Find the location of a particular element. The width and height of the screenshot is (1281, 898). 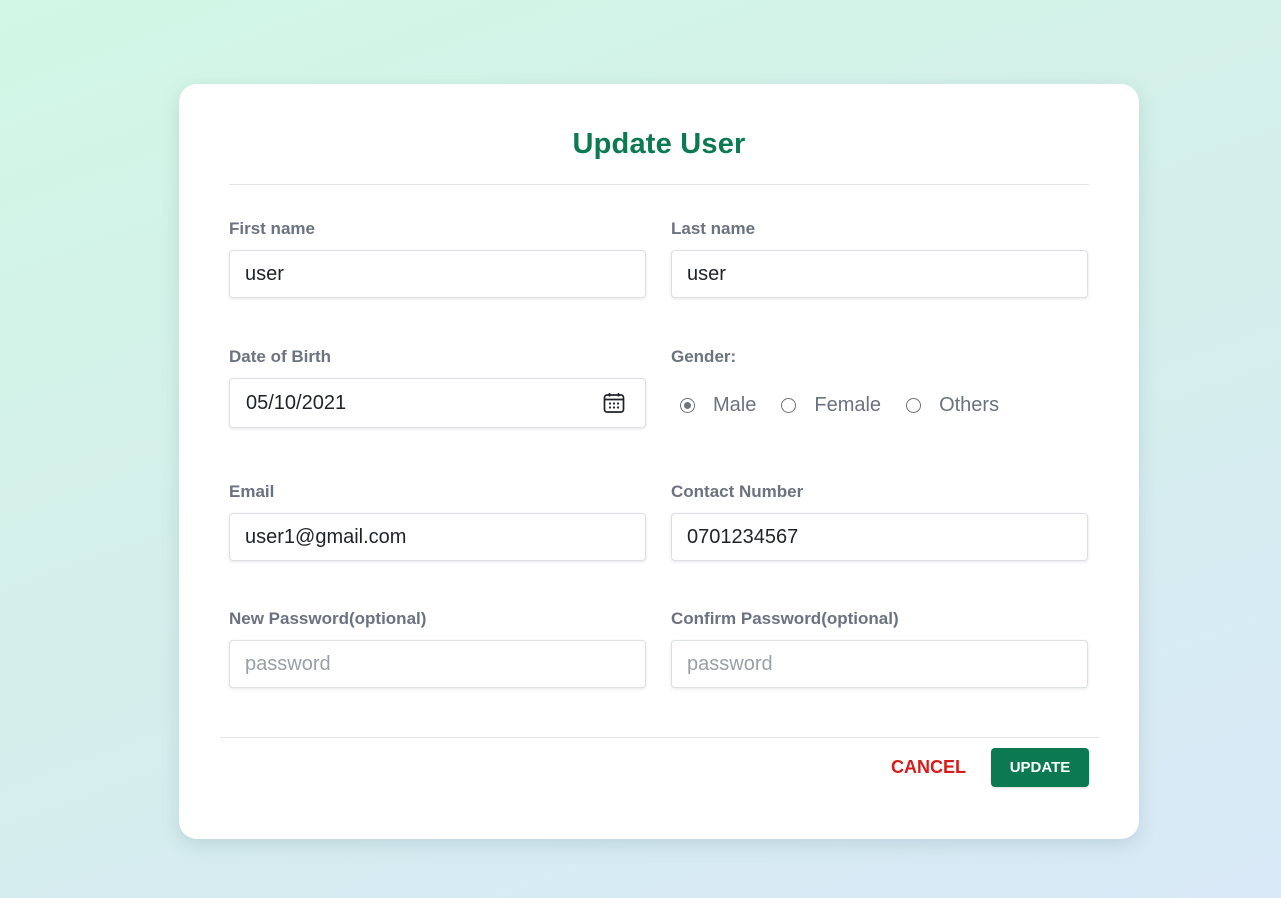

gender-radio-group: Male Female Others is located at coordinates (852, 405).